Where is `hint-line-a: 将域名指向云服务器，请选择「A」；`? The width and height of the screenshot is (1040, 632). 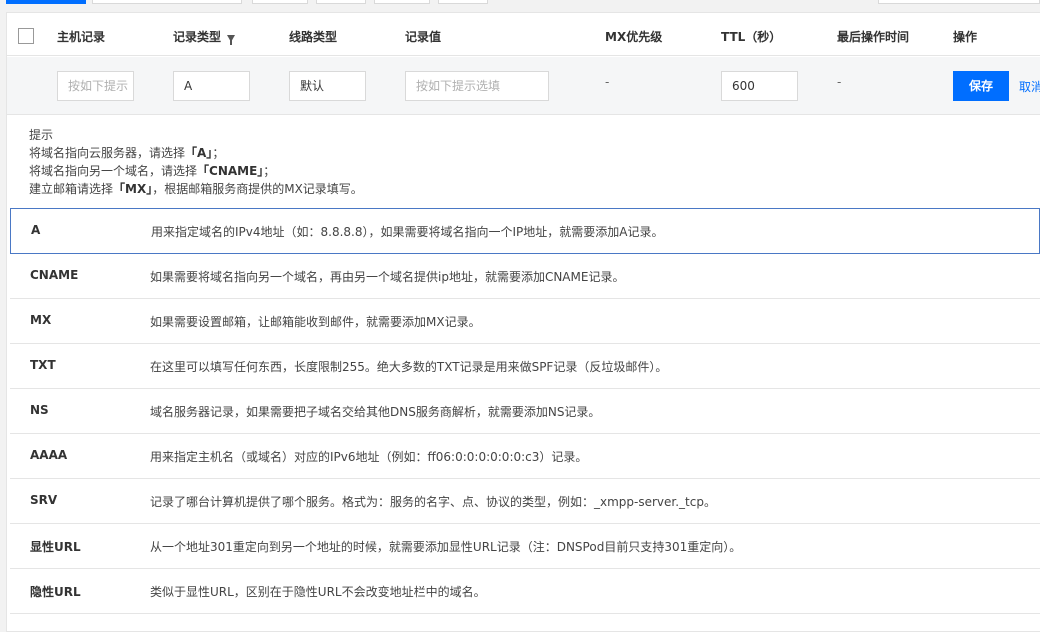
hint-line-a: 将域名指向云服务器，请选择「A」； is located at coordinates (127, 153).